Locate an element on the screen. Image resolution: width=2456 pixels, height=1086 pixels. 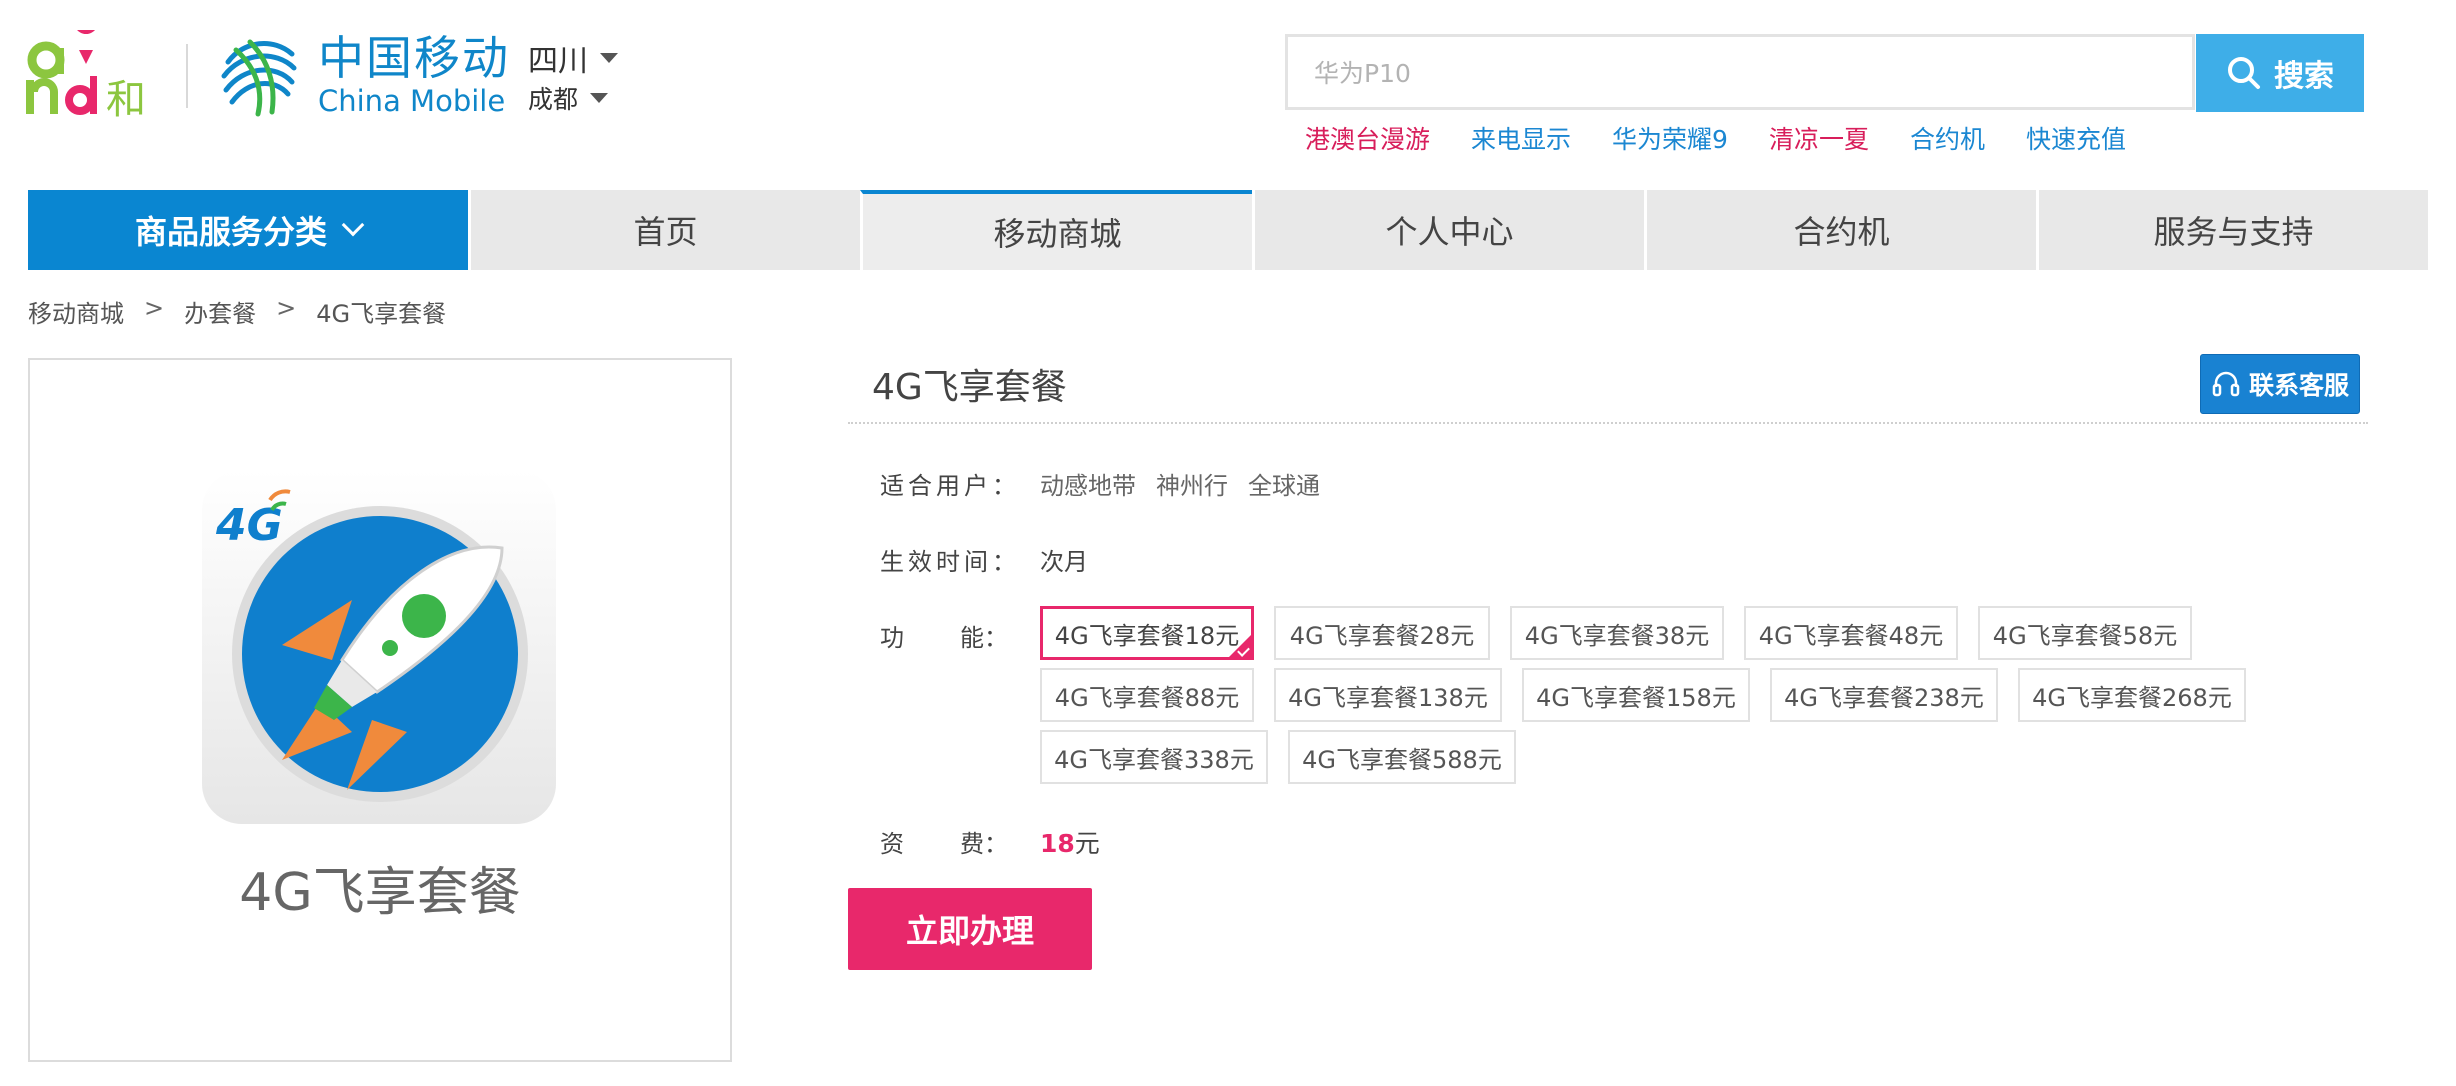
and-logo-text: 和 is located at coordinates (126, 98).